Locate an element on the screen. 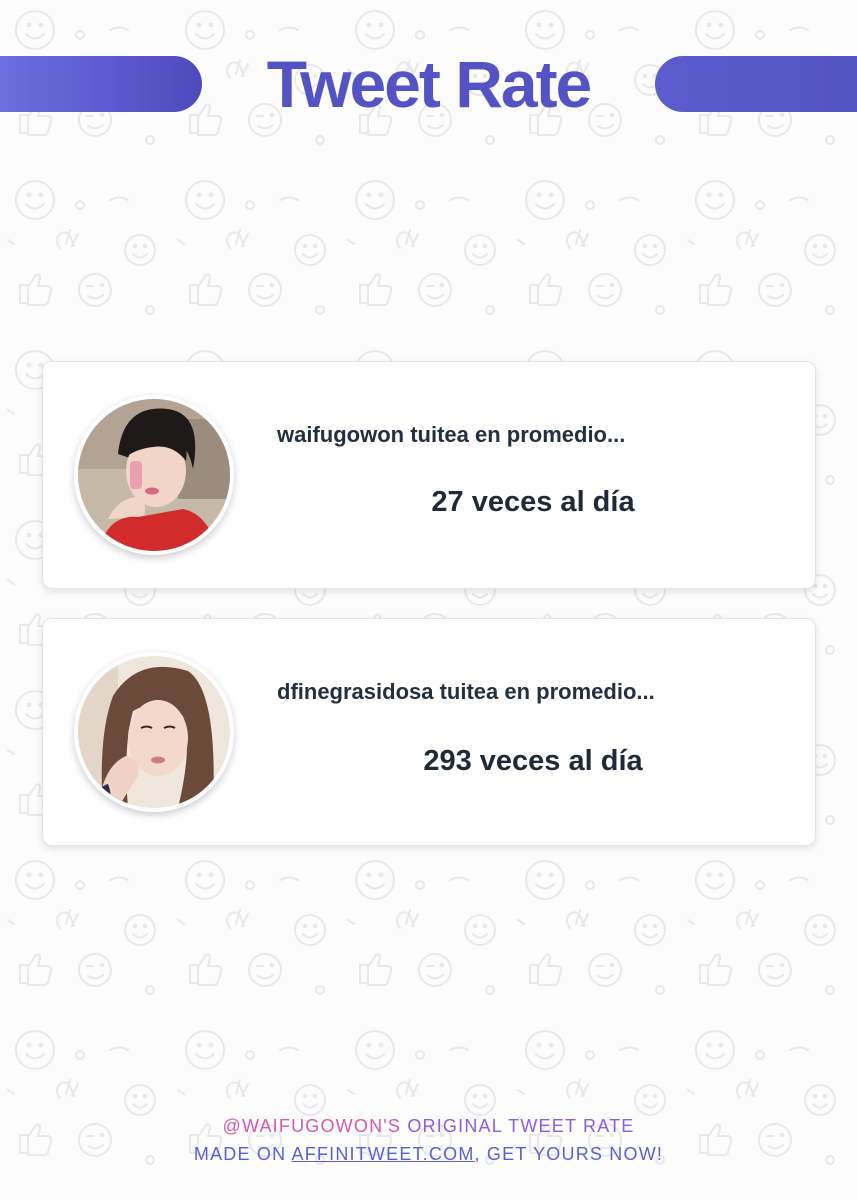  affinitweet-link: AFFINITWEET.COM is located at coordinates (383, 1154).